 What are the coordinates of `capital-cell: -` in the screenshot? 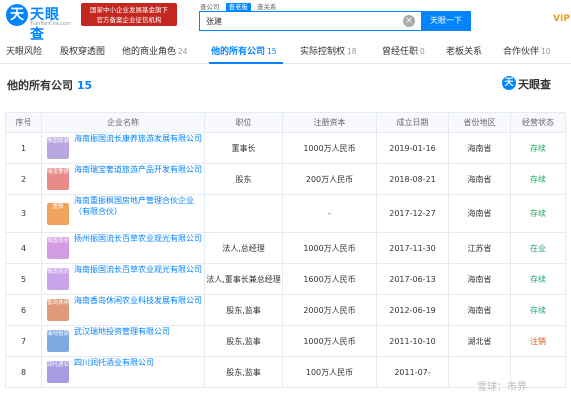 It's located at (329, 213).